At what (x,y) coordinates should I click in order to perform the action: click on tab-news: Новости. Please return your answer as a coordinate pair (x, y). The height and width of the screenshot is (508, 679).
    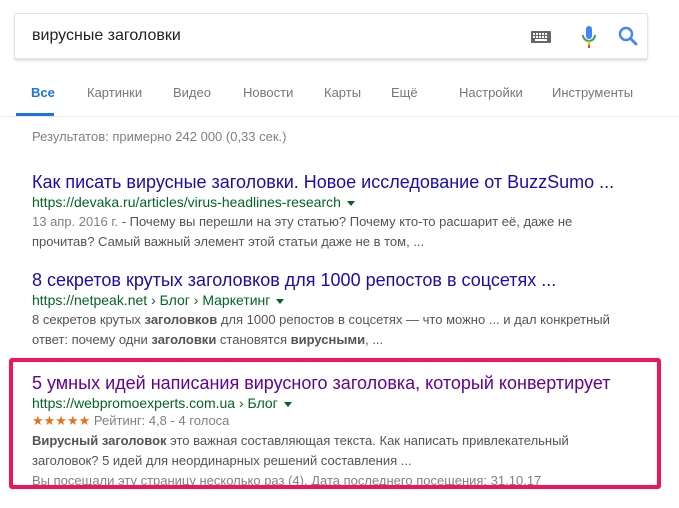
    Looking at the image, I should click on (268, 92).